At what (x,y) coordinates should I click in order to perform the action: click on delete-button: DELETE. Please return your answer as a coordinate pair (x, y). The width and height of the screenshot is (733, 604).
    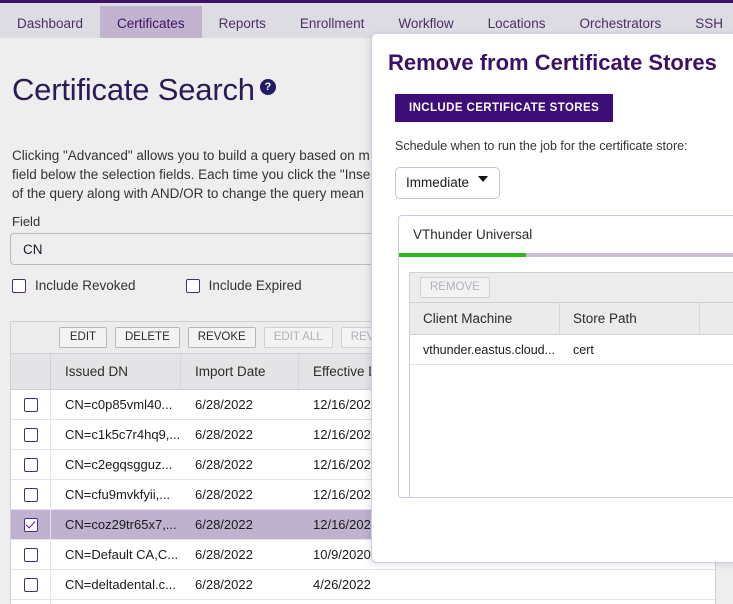
    Looking at the image, I should click on (147, 337).